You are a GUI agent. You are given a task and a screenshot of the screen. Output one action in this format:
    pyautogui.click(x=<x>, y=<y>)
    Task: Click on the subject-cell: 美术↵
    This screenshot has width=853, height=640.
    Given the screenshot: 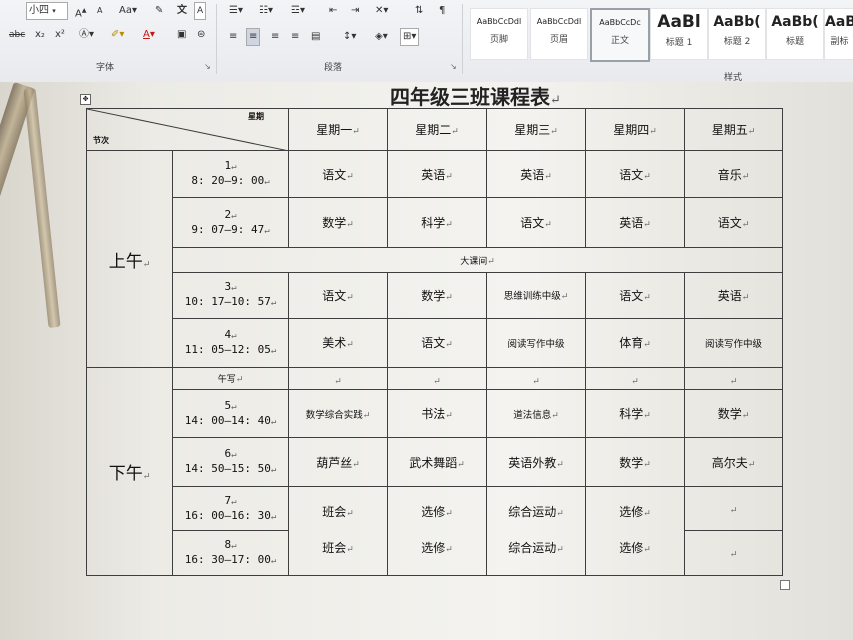 What is the action you would take?
    pyautogui.click(x=338, y=343)
    